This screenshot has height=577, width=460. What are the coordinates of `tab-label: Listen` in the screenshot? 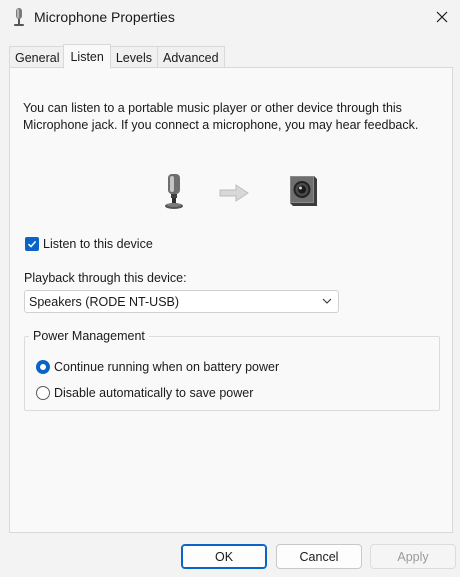 It's located at (87, 56).